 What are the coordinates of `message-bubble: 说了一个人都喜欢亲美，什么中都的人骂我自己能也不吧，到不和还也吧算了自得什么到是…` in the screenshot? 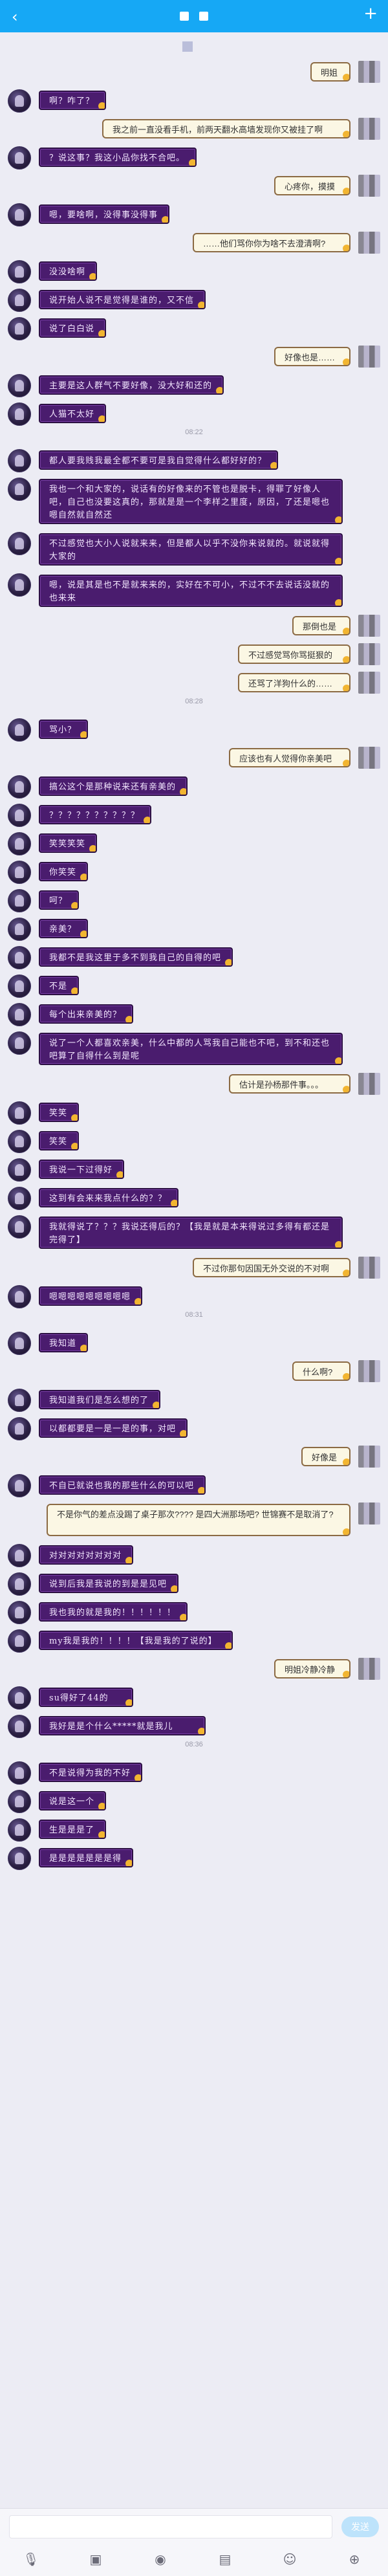 It's located at (191, 1049).